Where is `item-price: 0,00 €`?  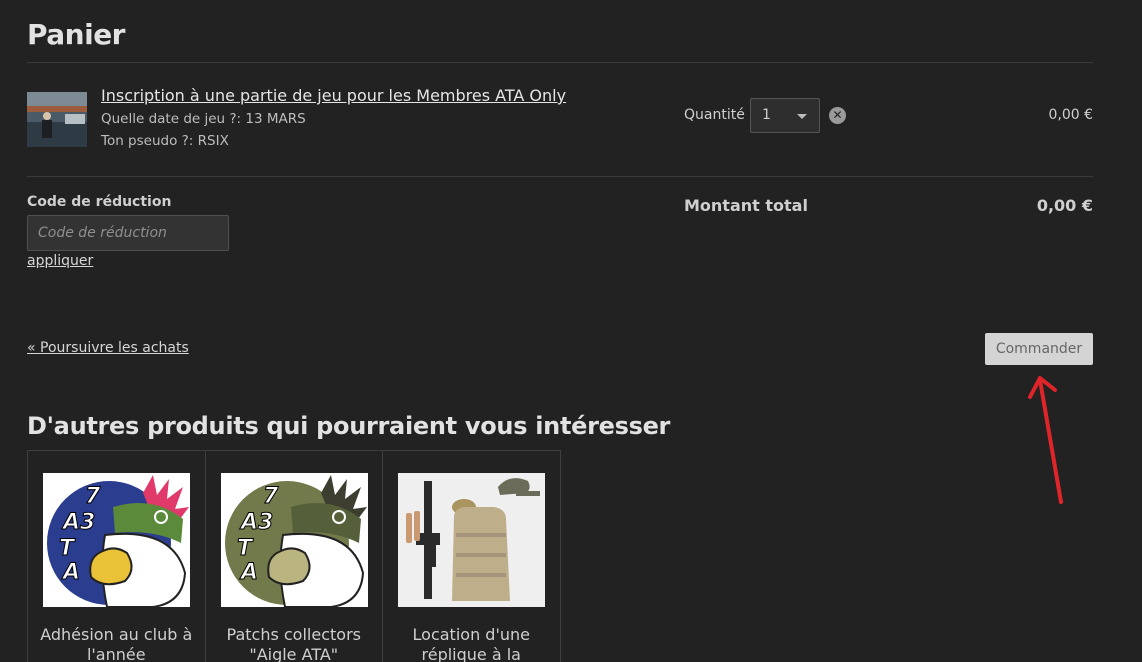
item-price: 0,00 € is located at coordinates (1070, 115).